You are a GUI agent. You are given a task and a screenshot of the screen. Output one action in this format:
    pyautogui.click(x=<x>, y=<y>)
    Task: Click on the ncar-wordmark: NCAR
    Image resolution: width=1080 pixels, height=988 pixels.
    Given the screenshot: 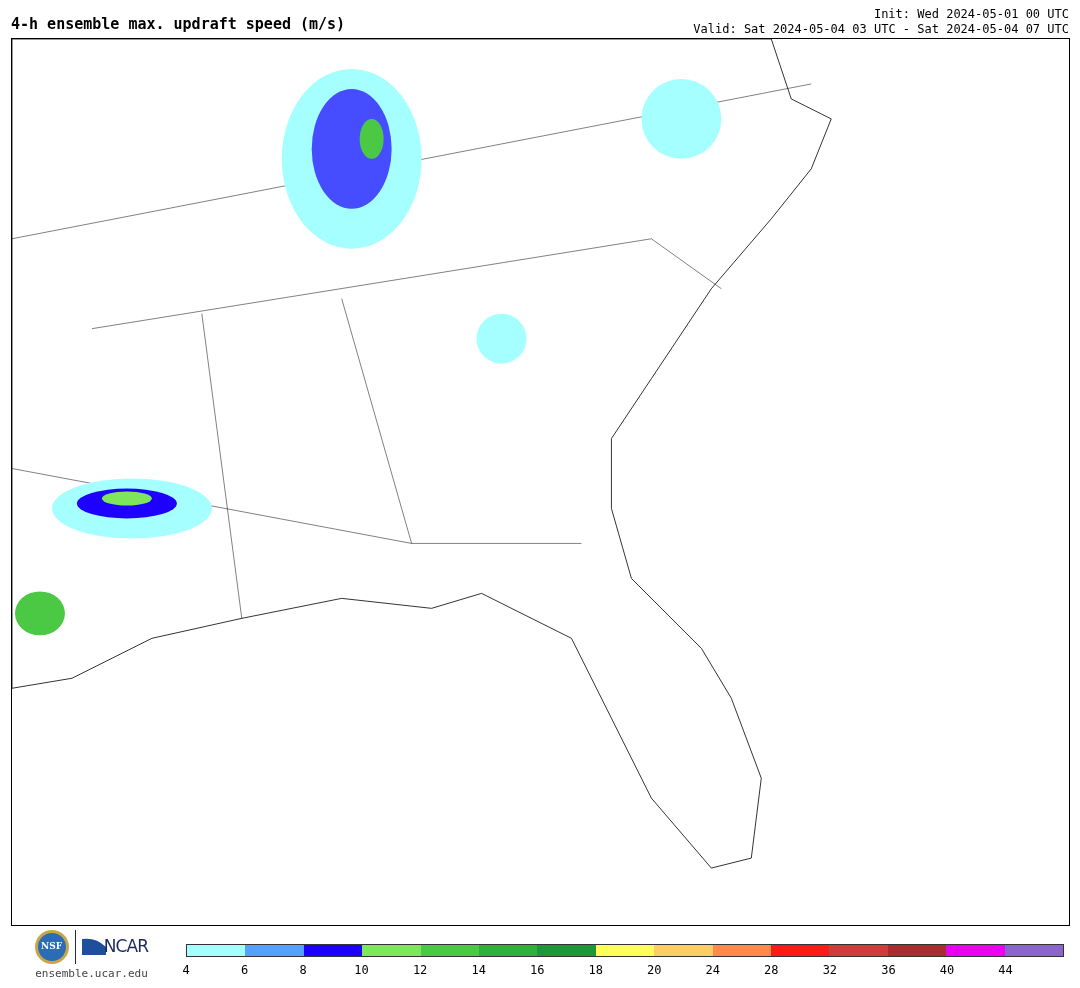 What is the action you would take?
    pyautogui.click(x=126, y=947)
    